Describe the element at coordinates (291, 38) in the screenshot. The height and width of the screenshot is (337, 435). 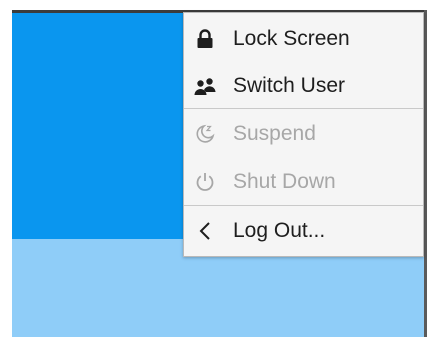
I see `menu-item-label: Lock Screen` at that location.